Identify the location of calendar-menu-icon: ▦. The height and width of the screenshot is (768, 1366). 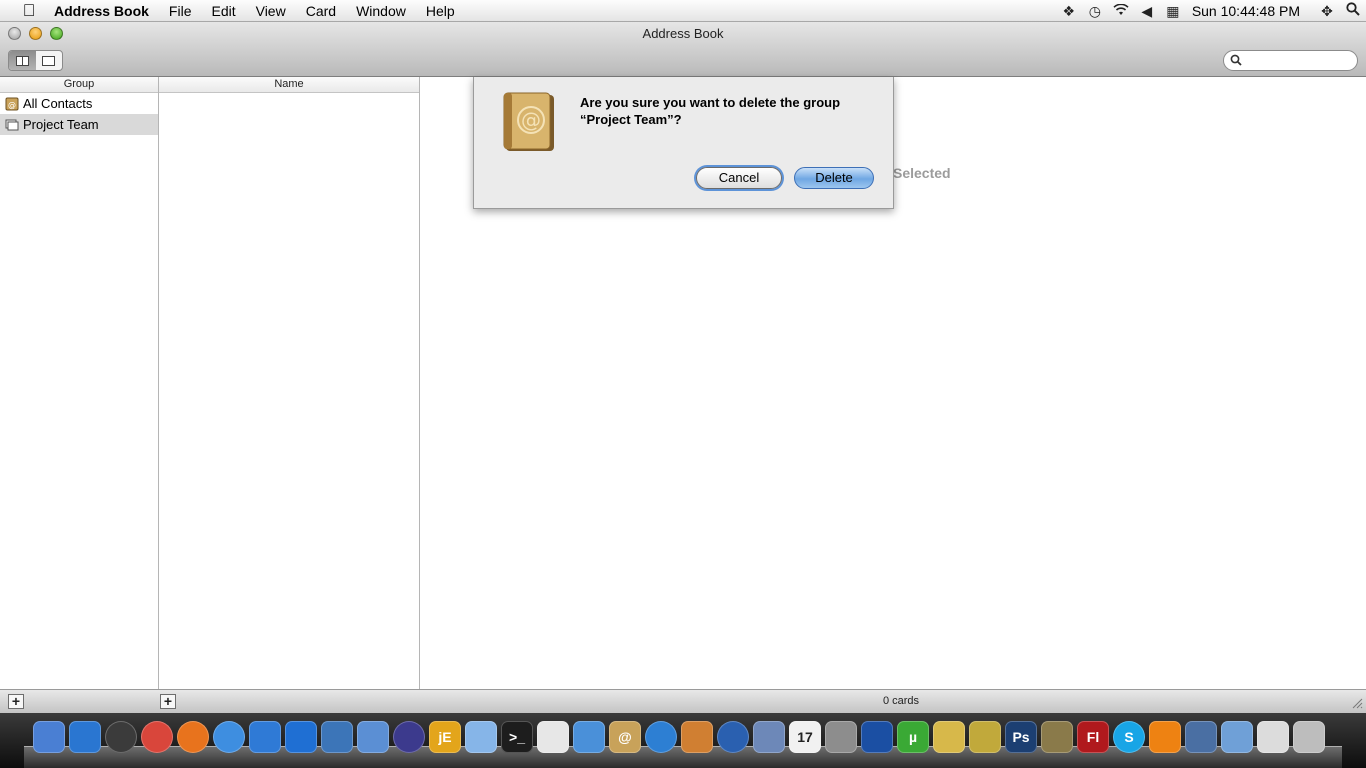
(1173, 11).